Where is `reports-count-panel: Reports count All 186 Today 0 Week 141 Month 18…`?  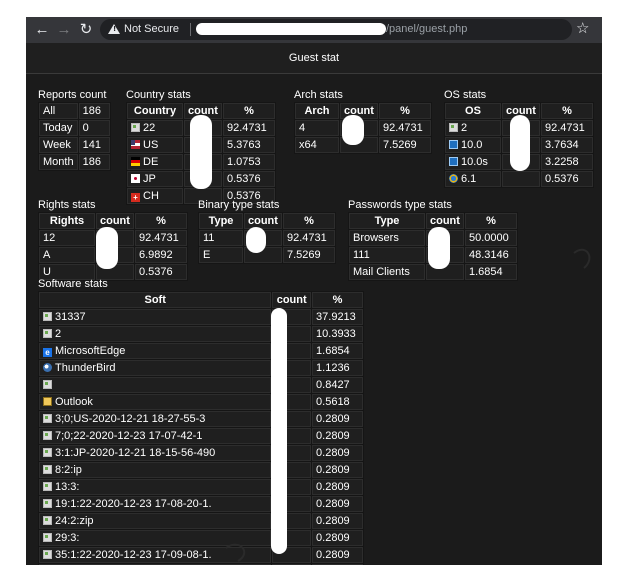 reports-count-panel: Reports count All 186 Today 0 Week 141 Month 18… is located at coordinates (74, 130).